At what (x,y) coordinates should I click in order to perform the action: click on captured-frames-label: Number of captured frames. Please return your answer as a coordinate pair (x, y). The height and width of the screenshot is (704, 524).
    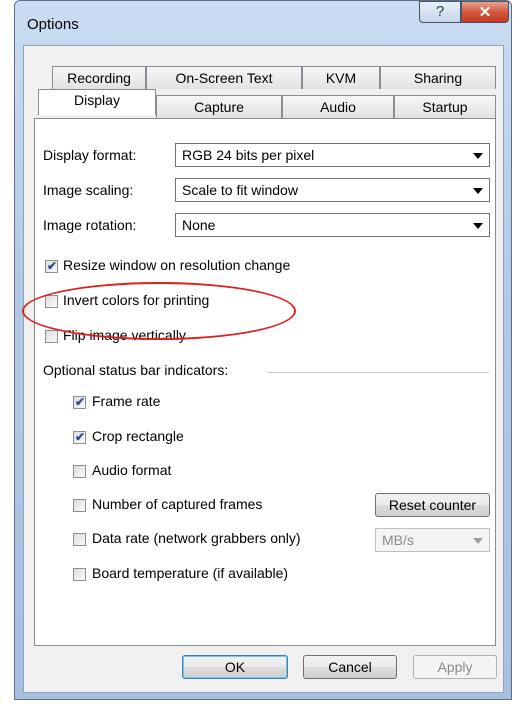
    Looking at the image, I should click on (177, 504).